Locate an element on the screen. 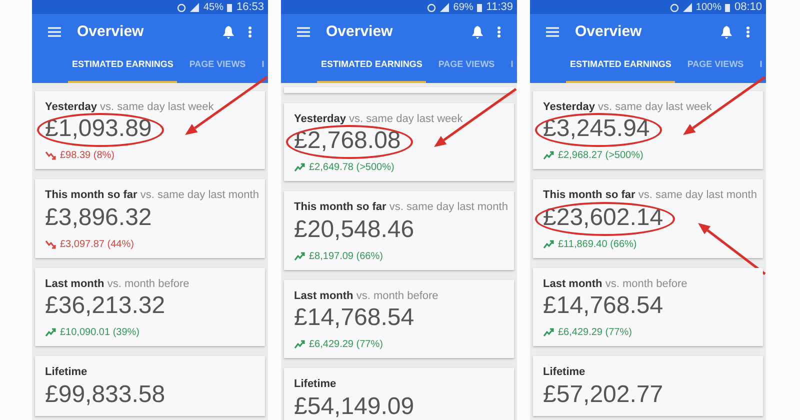  change-value: £8,197.09 (66%) is located at coordinates (346, 257).